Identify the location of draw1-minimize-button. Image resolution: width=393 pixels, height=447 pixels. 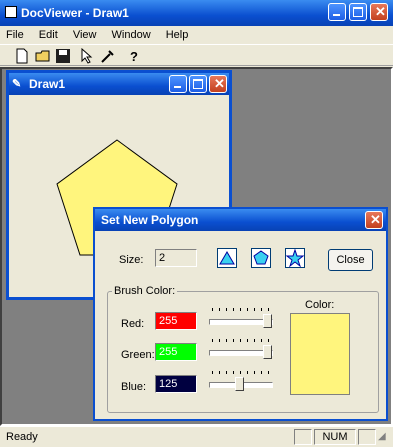
(178, 84).